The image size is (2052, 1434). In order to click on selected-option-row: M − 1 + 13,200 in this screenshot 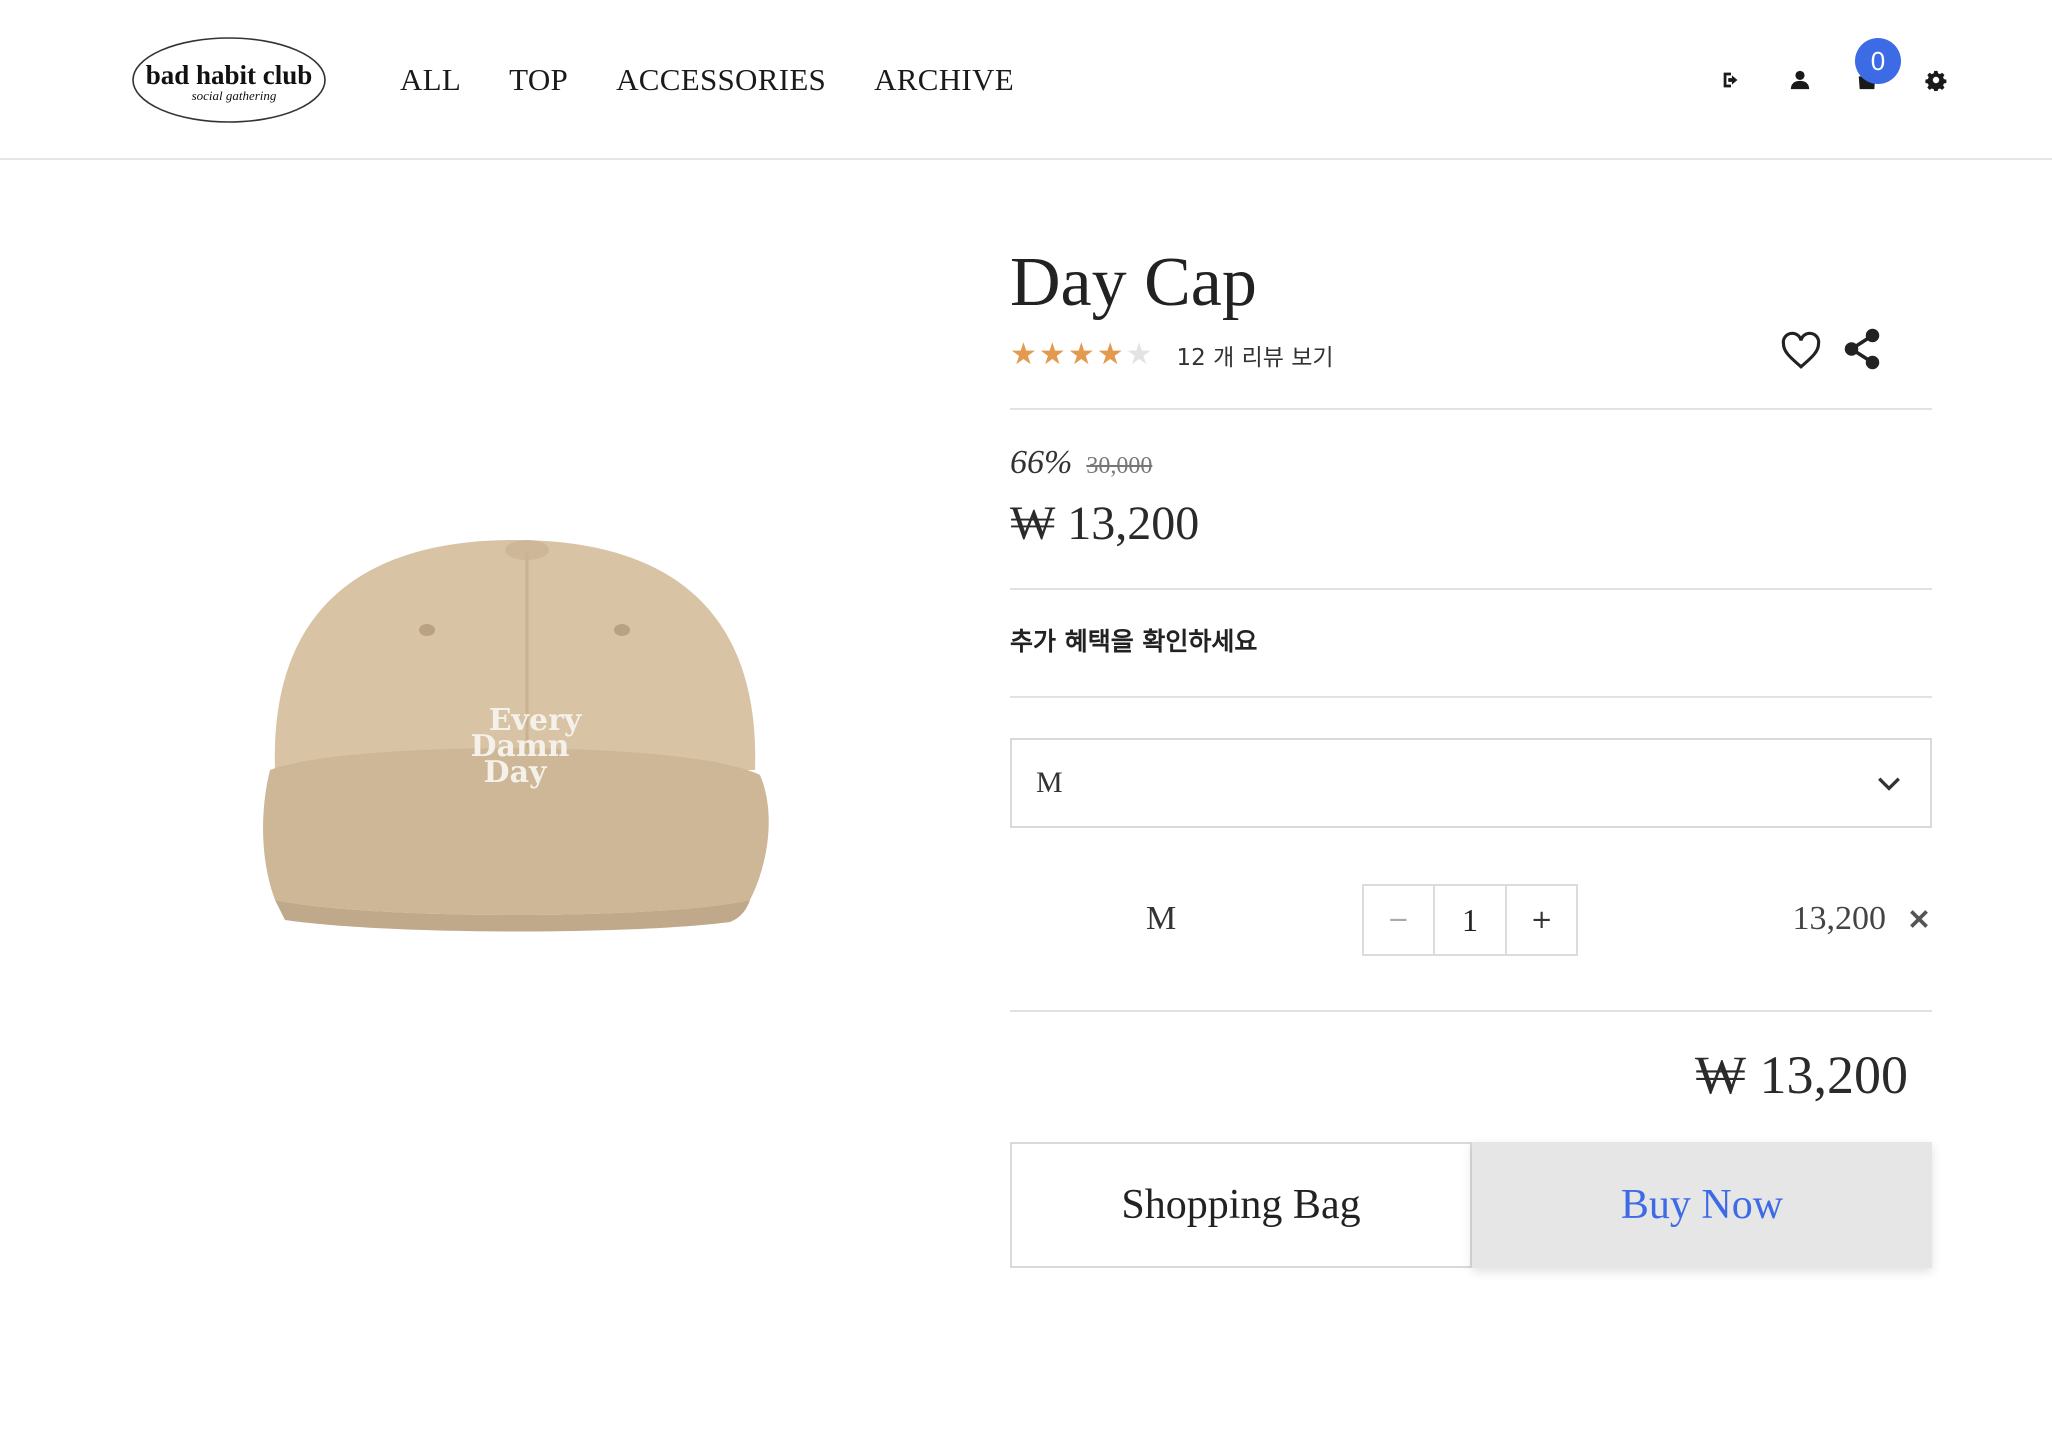, I will do `click(1471, 921)`.